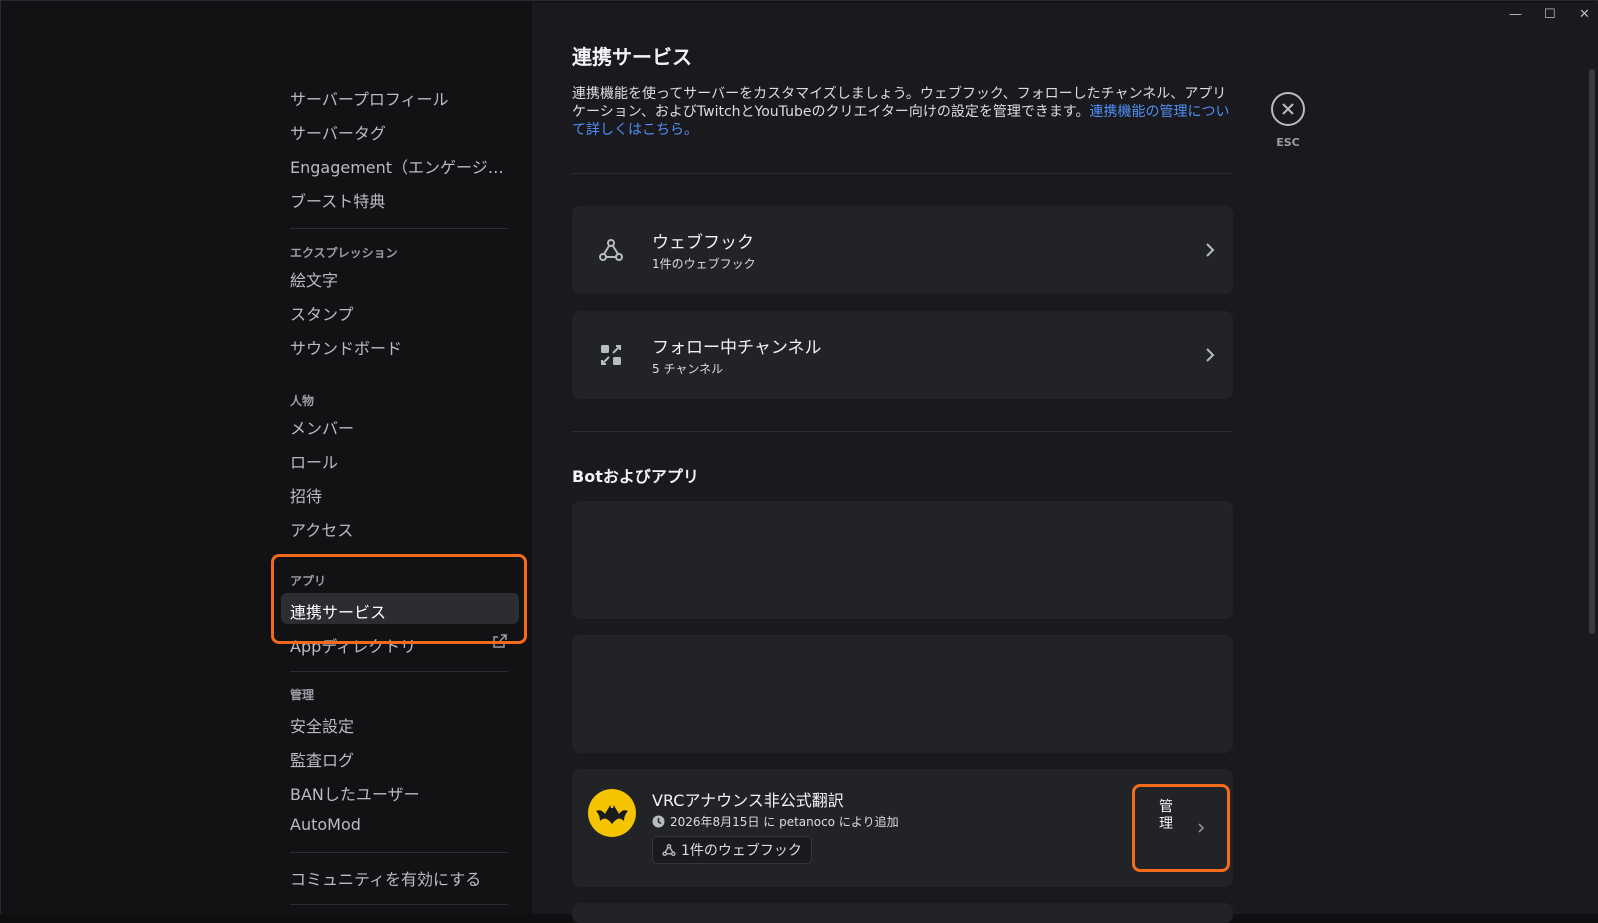 This screenshot has width=1598, height=923. I want to click on sidebar-item-soundboard: サウンドボード, so click(405, 347).